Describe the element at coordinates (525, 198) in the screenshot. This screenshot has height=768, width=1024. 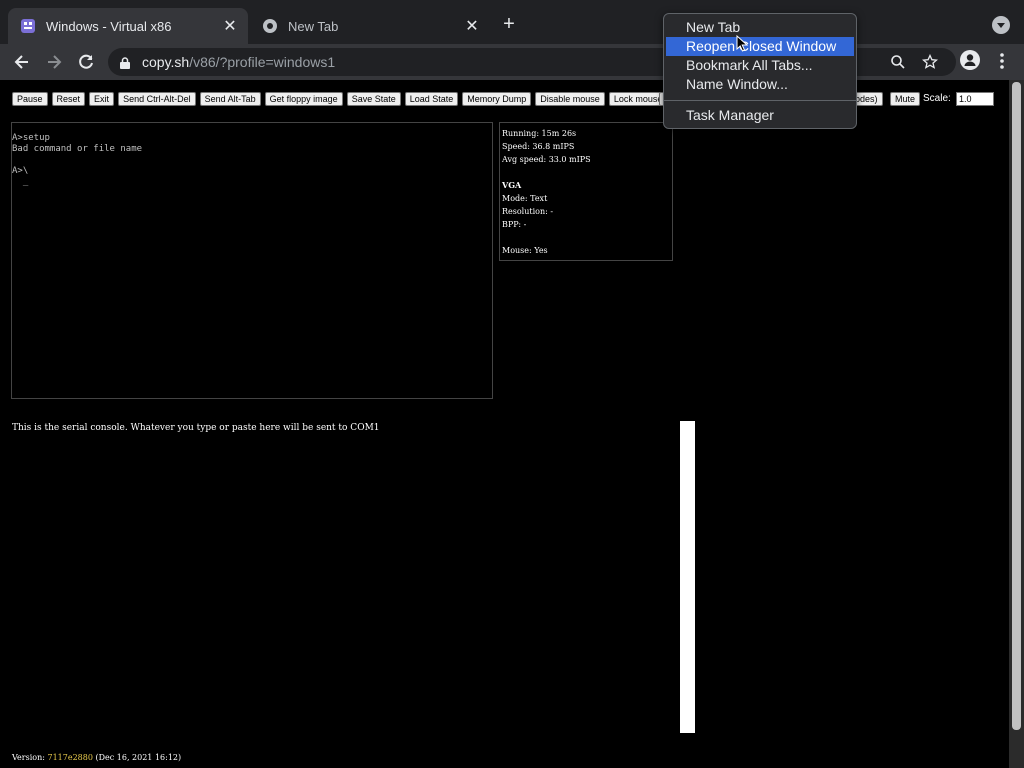
I see `stat-mode: Mode: Text` at that location.